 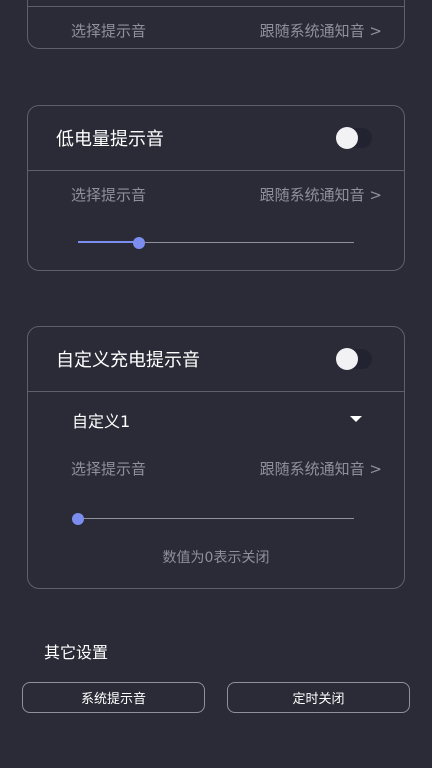 What do you see at coordinates (108, 242) in the screenshot?
I see `slider-fill` at bounding box center [108, 242].